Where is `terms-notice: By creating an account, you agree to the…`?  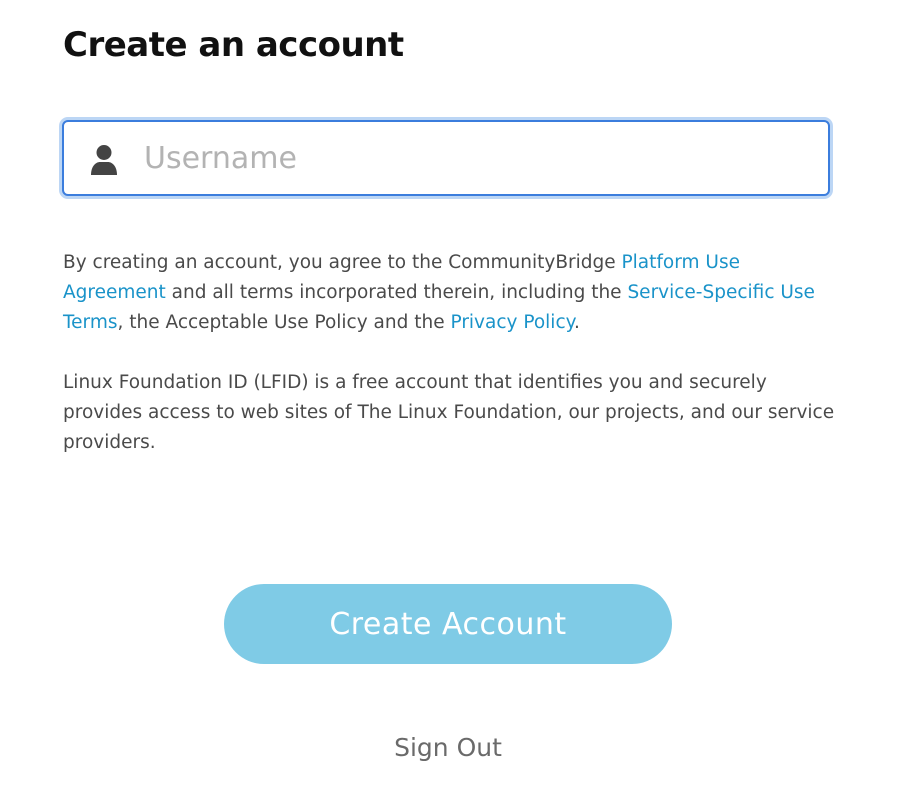
terms-notice: By creating an account, you agree to the… is located at coordinates (453, 293).